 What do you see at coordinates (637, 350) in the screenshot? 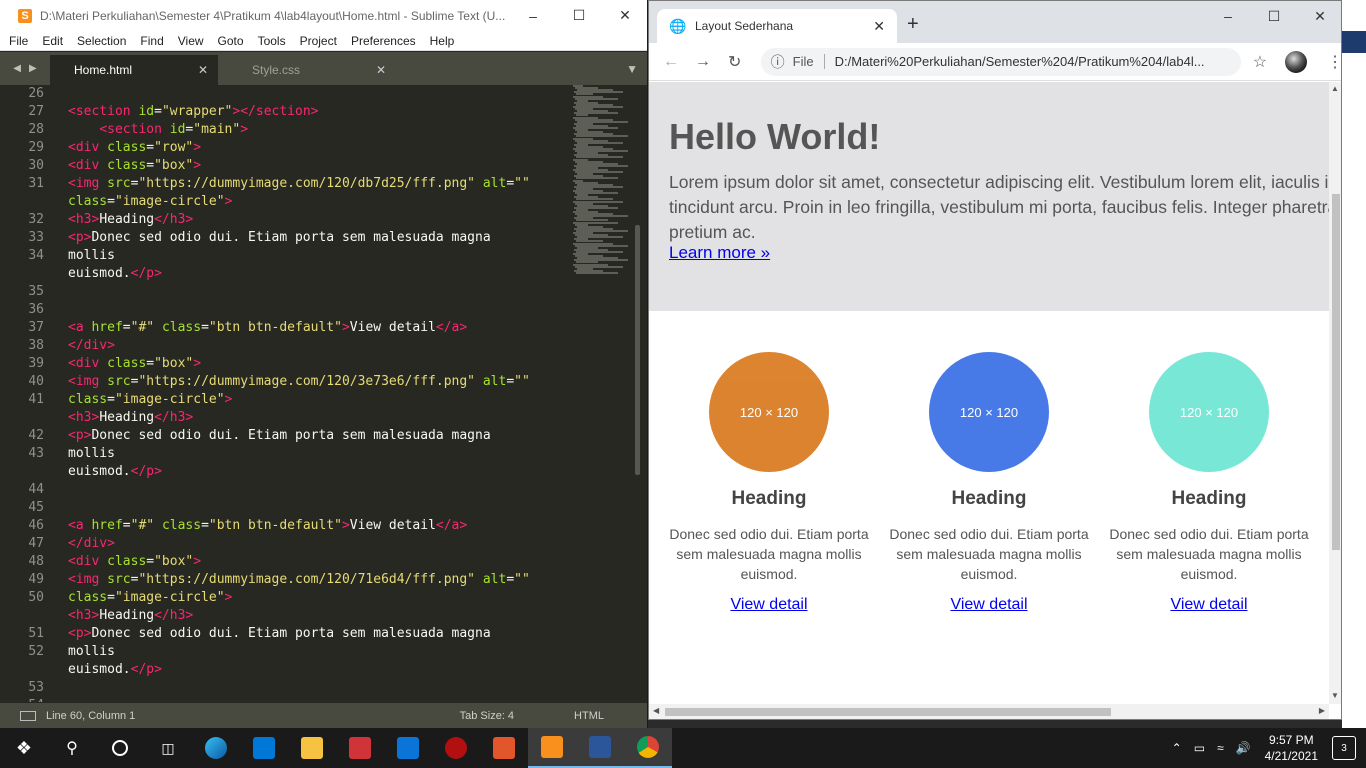
I see `editor-scrollbar` at bounding box center [637, 350].